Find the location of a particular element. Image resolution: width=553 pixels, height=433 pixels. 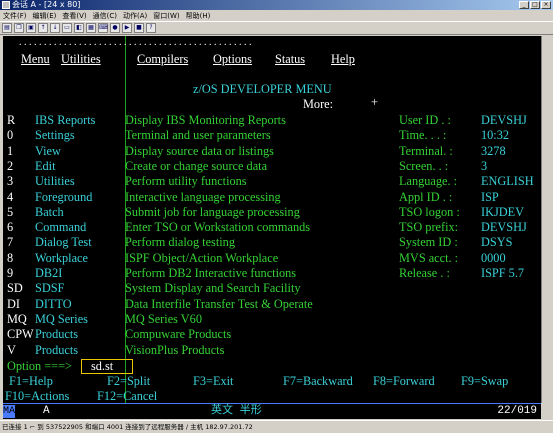

option-desc: Interactive language processing is located at coordinates (203, 196).